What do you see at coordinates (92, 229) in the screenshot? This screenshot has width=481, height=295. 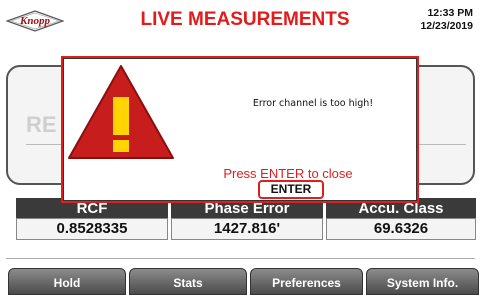 I see `rcf-value: 0.8528335` at bounding box center [92, 229].